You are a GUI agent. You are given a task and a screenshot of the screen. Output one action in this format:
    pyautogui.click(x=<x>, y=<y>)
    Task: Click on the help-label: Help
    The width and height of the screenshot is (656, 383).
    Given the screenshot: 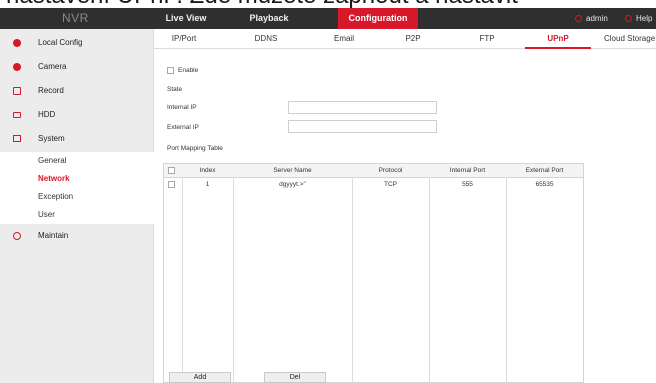 What is the action you would take?
    pyautogui.click(x=644, y=18)
    